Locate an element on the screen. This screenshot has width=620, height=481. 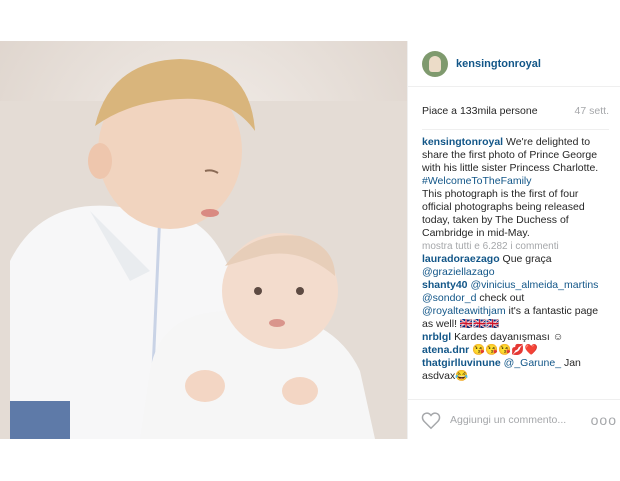
post-header: kensingtonroyal is located at coordinates (514, 64).